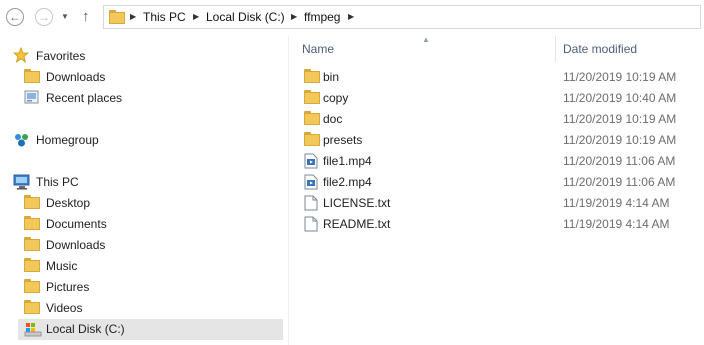 The width and height of the screenshot is (704, 345). I want to click on nav-item-label: Music, so click(62, 266).